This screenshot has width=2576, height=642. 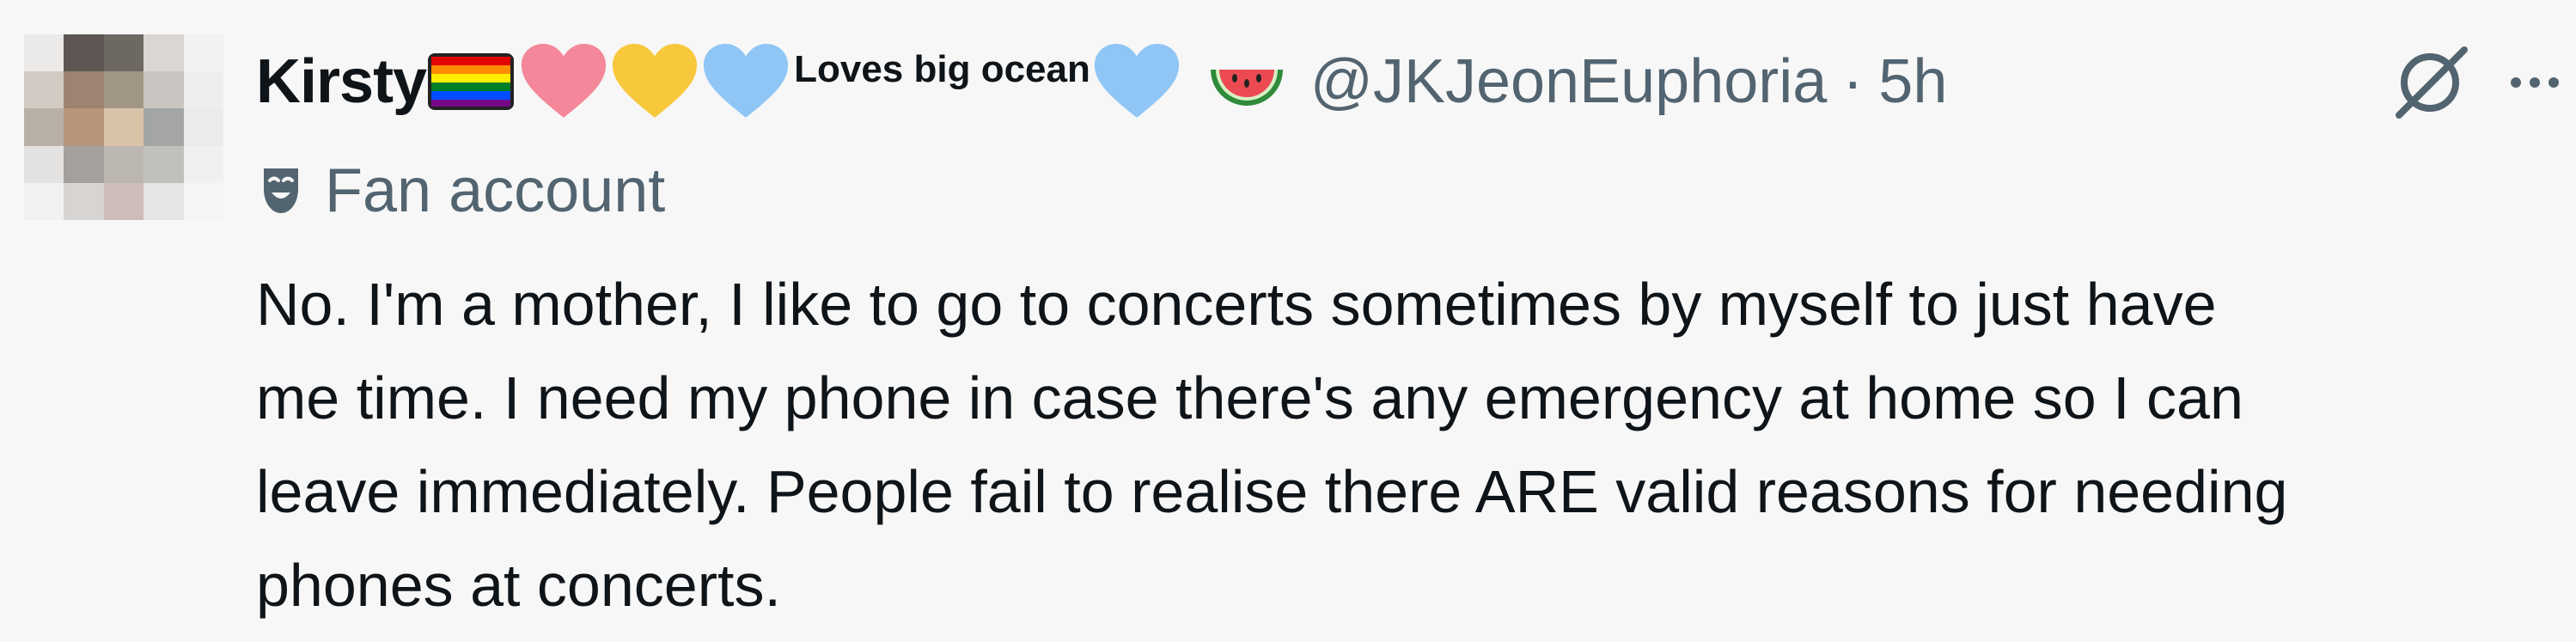 What do you see at coordinates (564, 81) in the screenshot?
I see `pink-heart-icon` at bounding box center [564, 81].